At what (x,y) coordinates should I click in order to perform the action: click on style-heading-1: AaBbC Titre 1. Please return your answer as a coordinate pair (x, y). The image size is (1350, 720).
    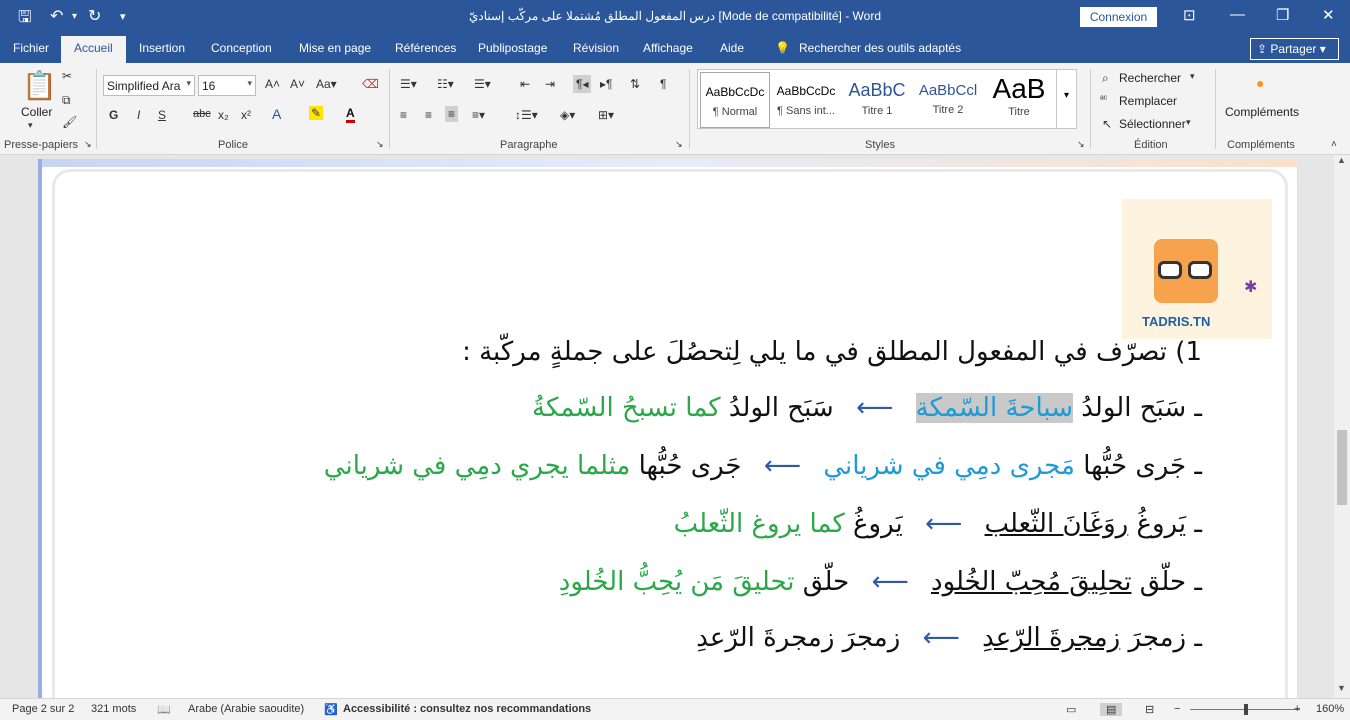
    Looking at the image, I should click on (877, 100).